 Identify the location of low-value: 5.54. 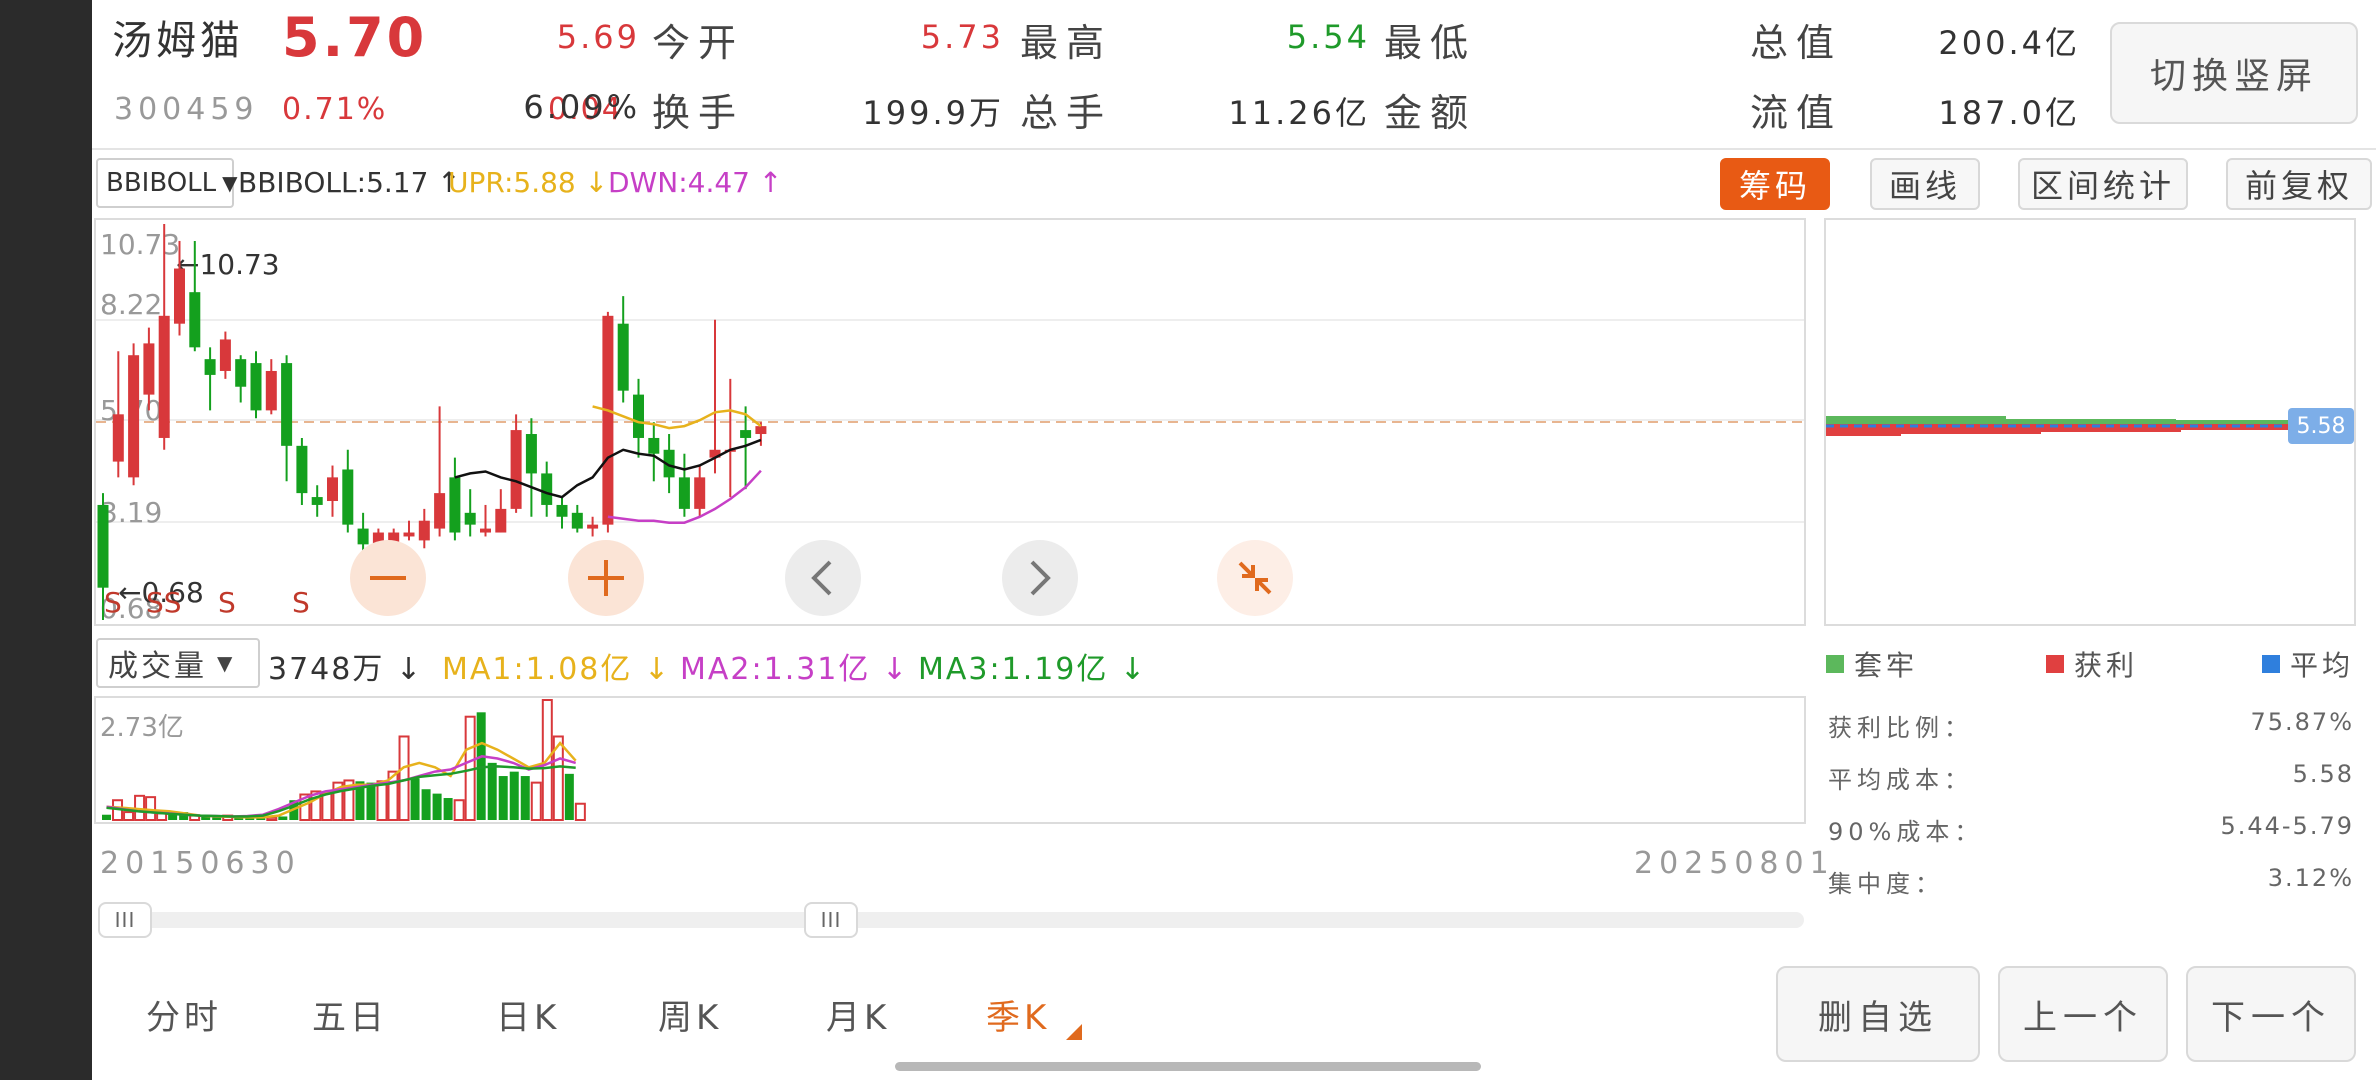
(1328, 37).